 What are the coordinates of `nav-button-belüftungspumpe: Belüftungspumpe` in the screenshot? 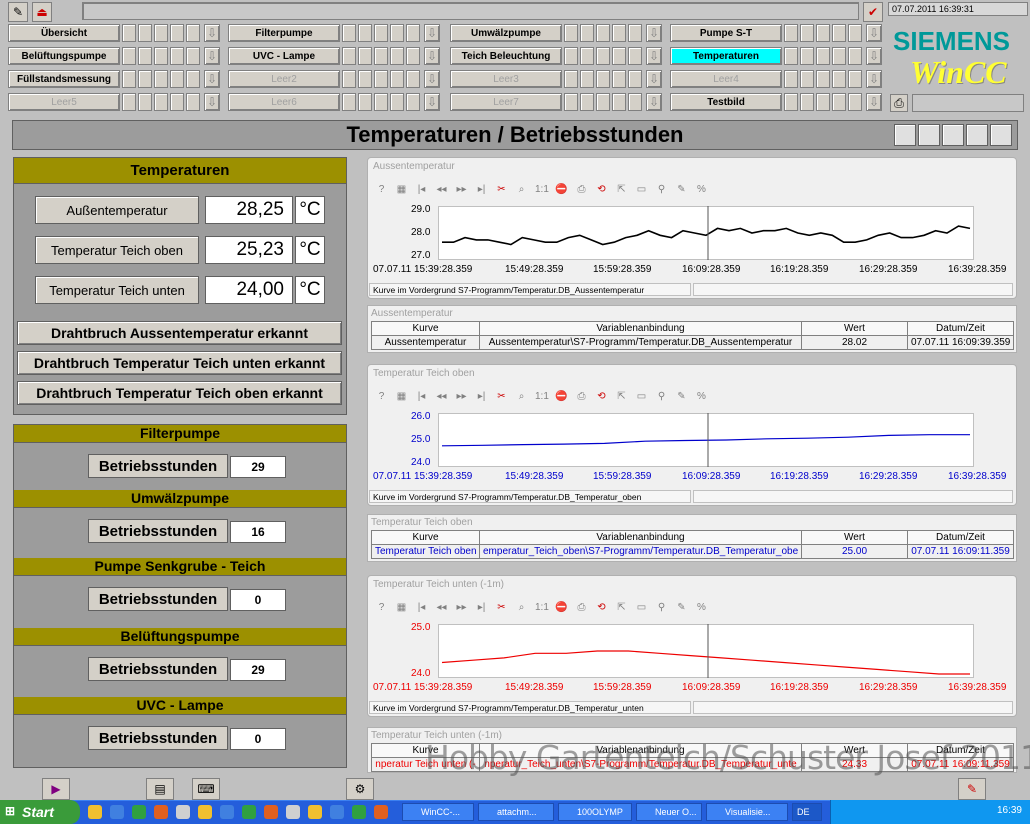 It's located at (64, 56).